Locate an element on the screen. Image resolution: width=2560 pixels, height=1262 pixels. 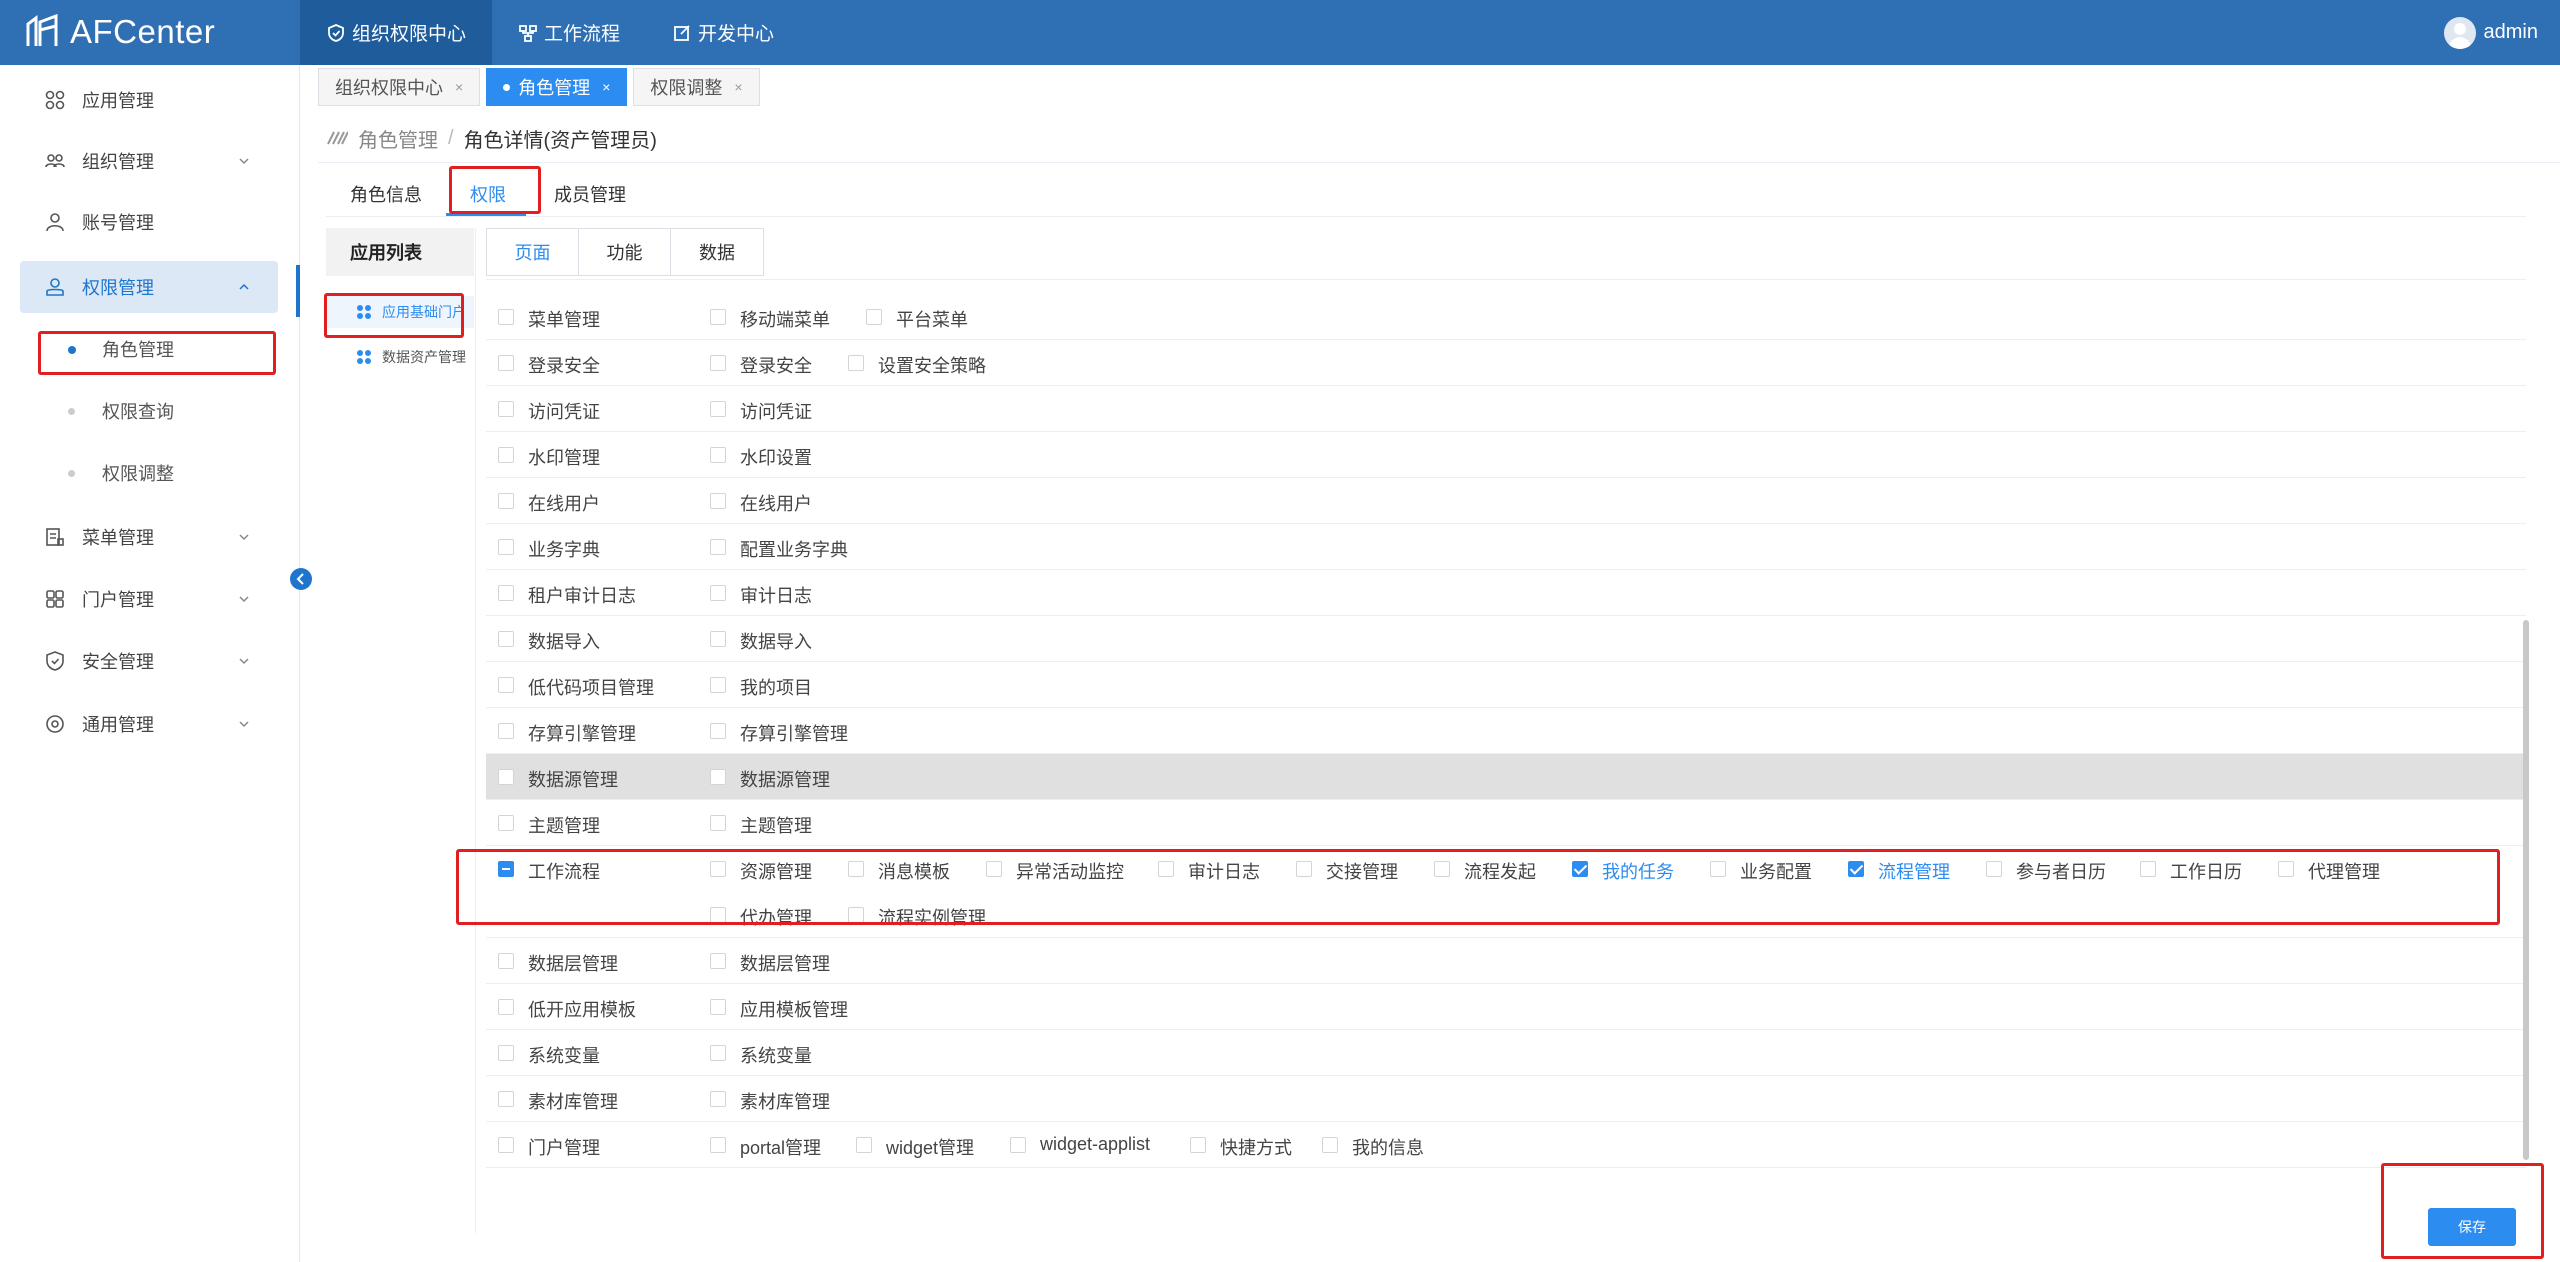
breadcrumb-parent: 角色管理 is located at coordinates (398, 138).